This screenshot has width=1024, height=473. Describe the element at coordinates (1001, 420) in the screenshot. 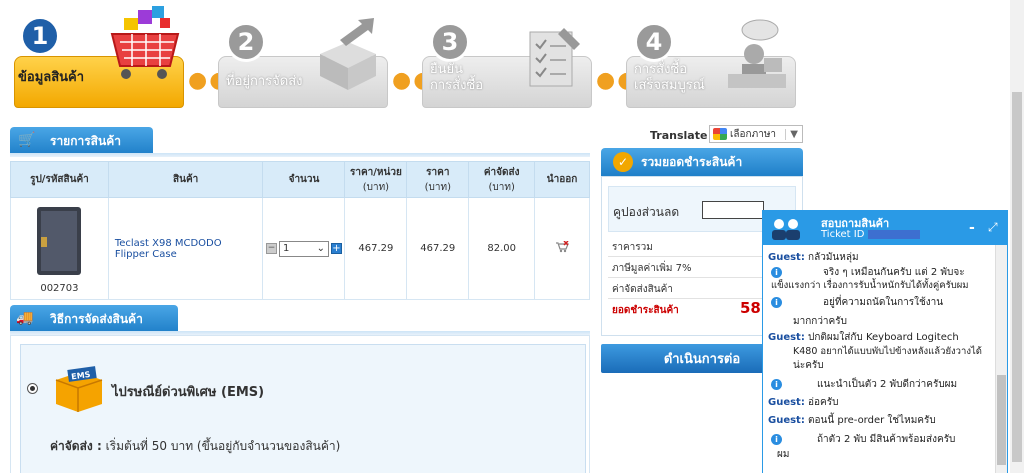

I see `chat-scrollbar-thumb` at that location.